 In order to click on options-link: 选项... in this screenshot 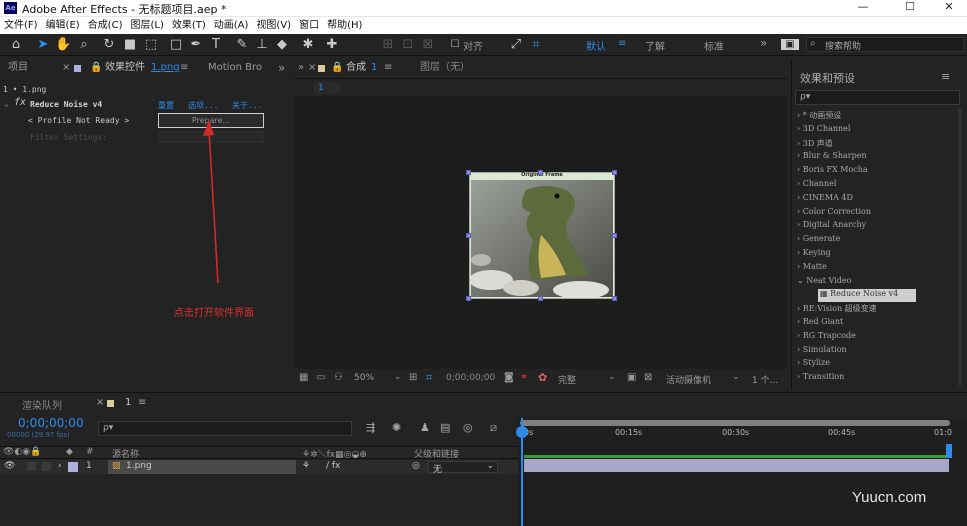, I will do `click(203, 105)`.